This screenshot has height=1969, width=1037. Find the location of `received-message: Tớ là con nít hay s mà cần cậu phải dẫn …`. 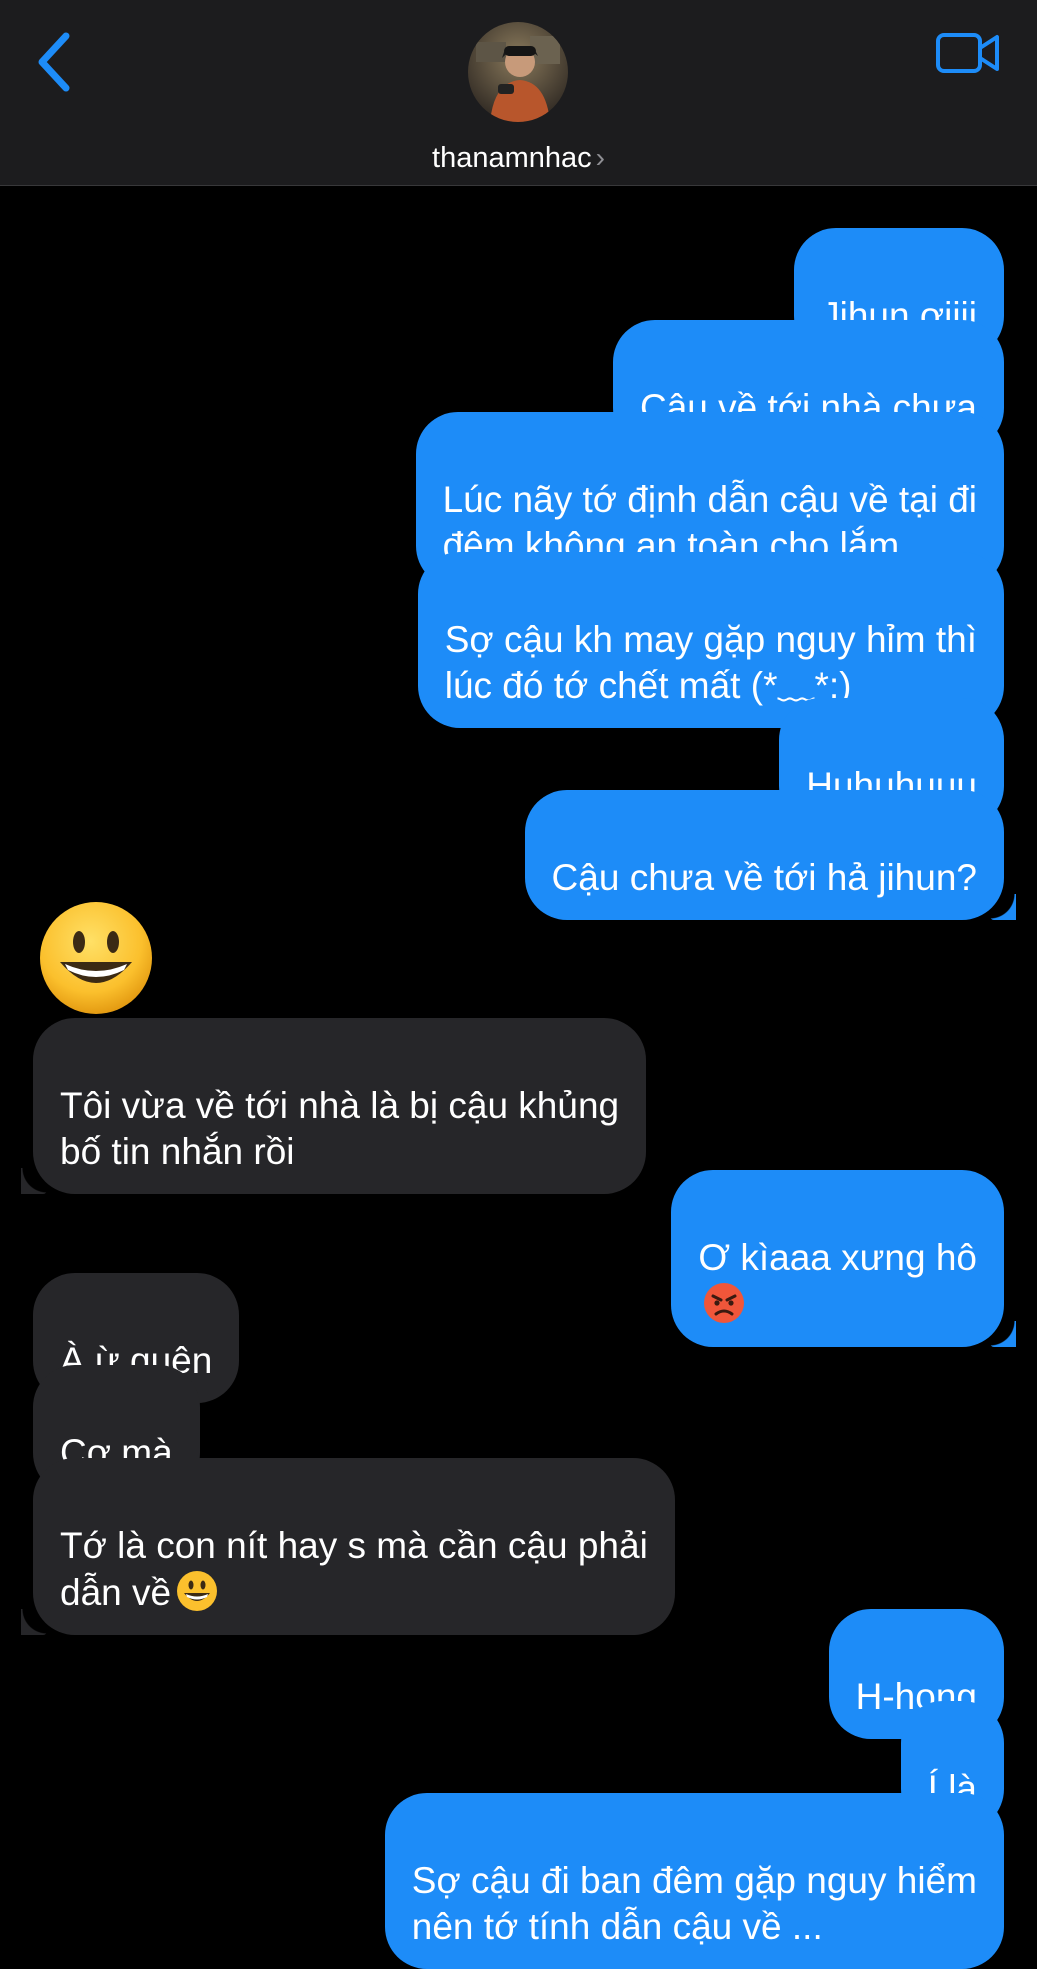

received-message: Tớ là con nít hay s mà cần cậu phải dẫn … is located at coordinates (348, 1546).